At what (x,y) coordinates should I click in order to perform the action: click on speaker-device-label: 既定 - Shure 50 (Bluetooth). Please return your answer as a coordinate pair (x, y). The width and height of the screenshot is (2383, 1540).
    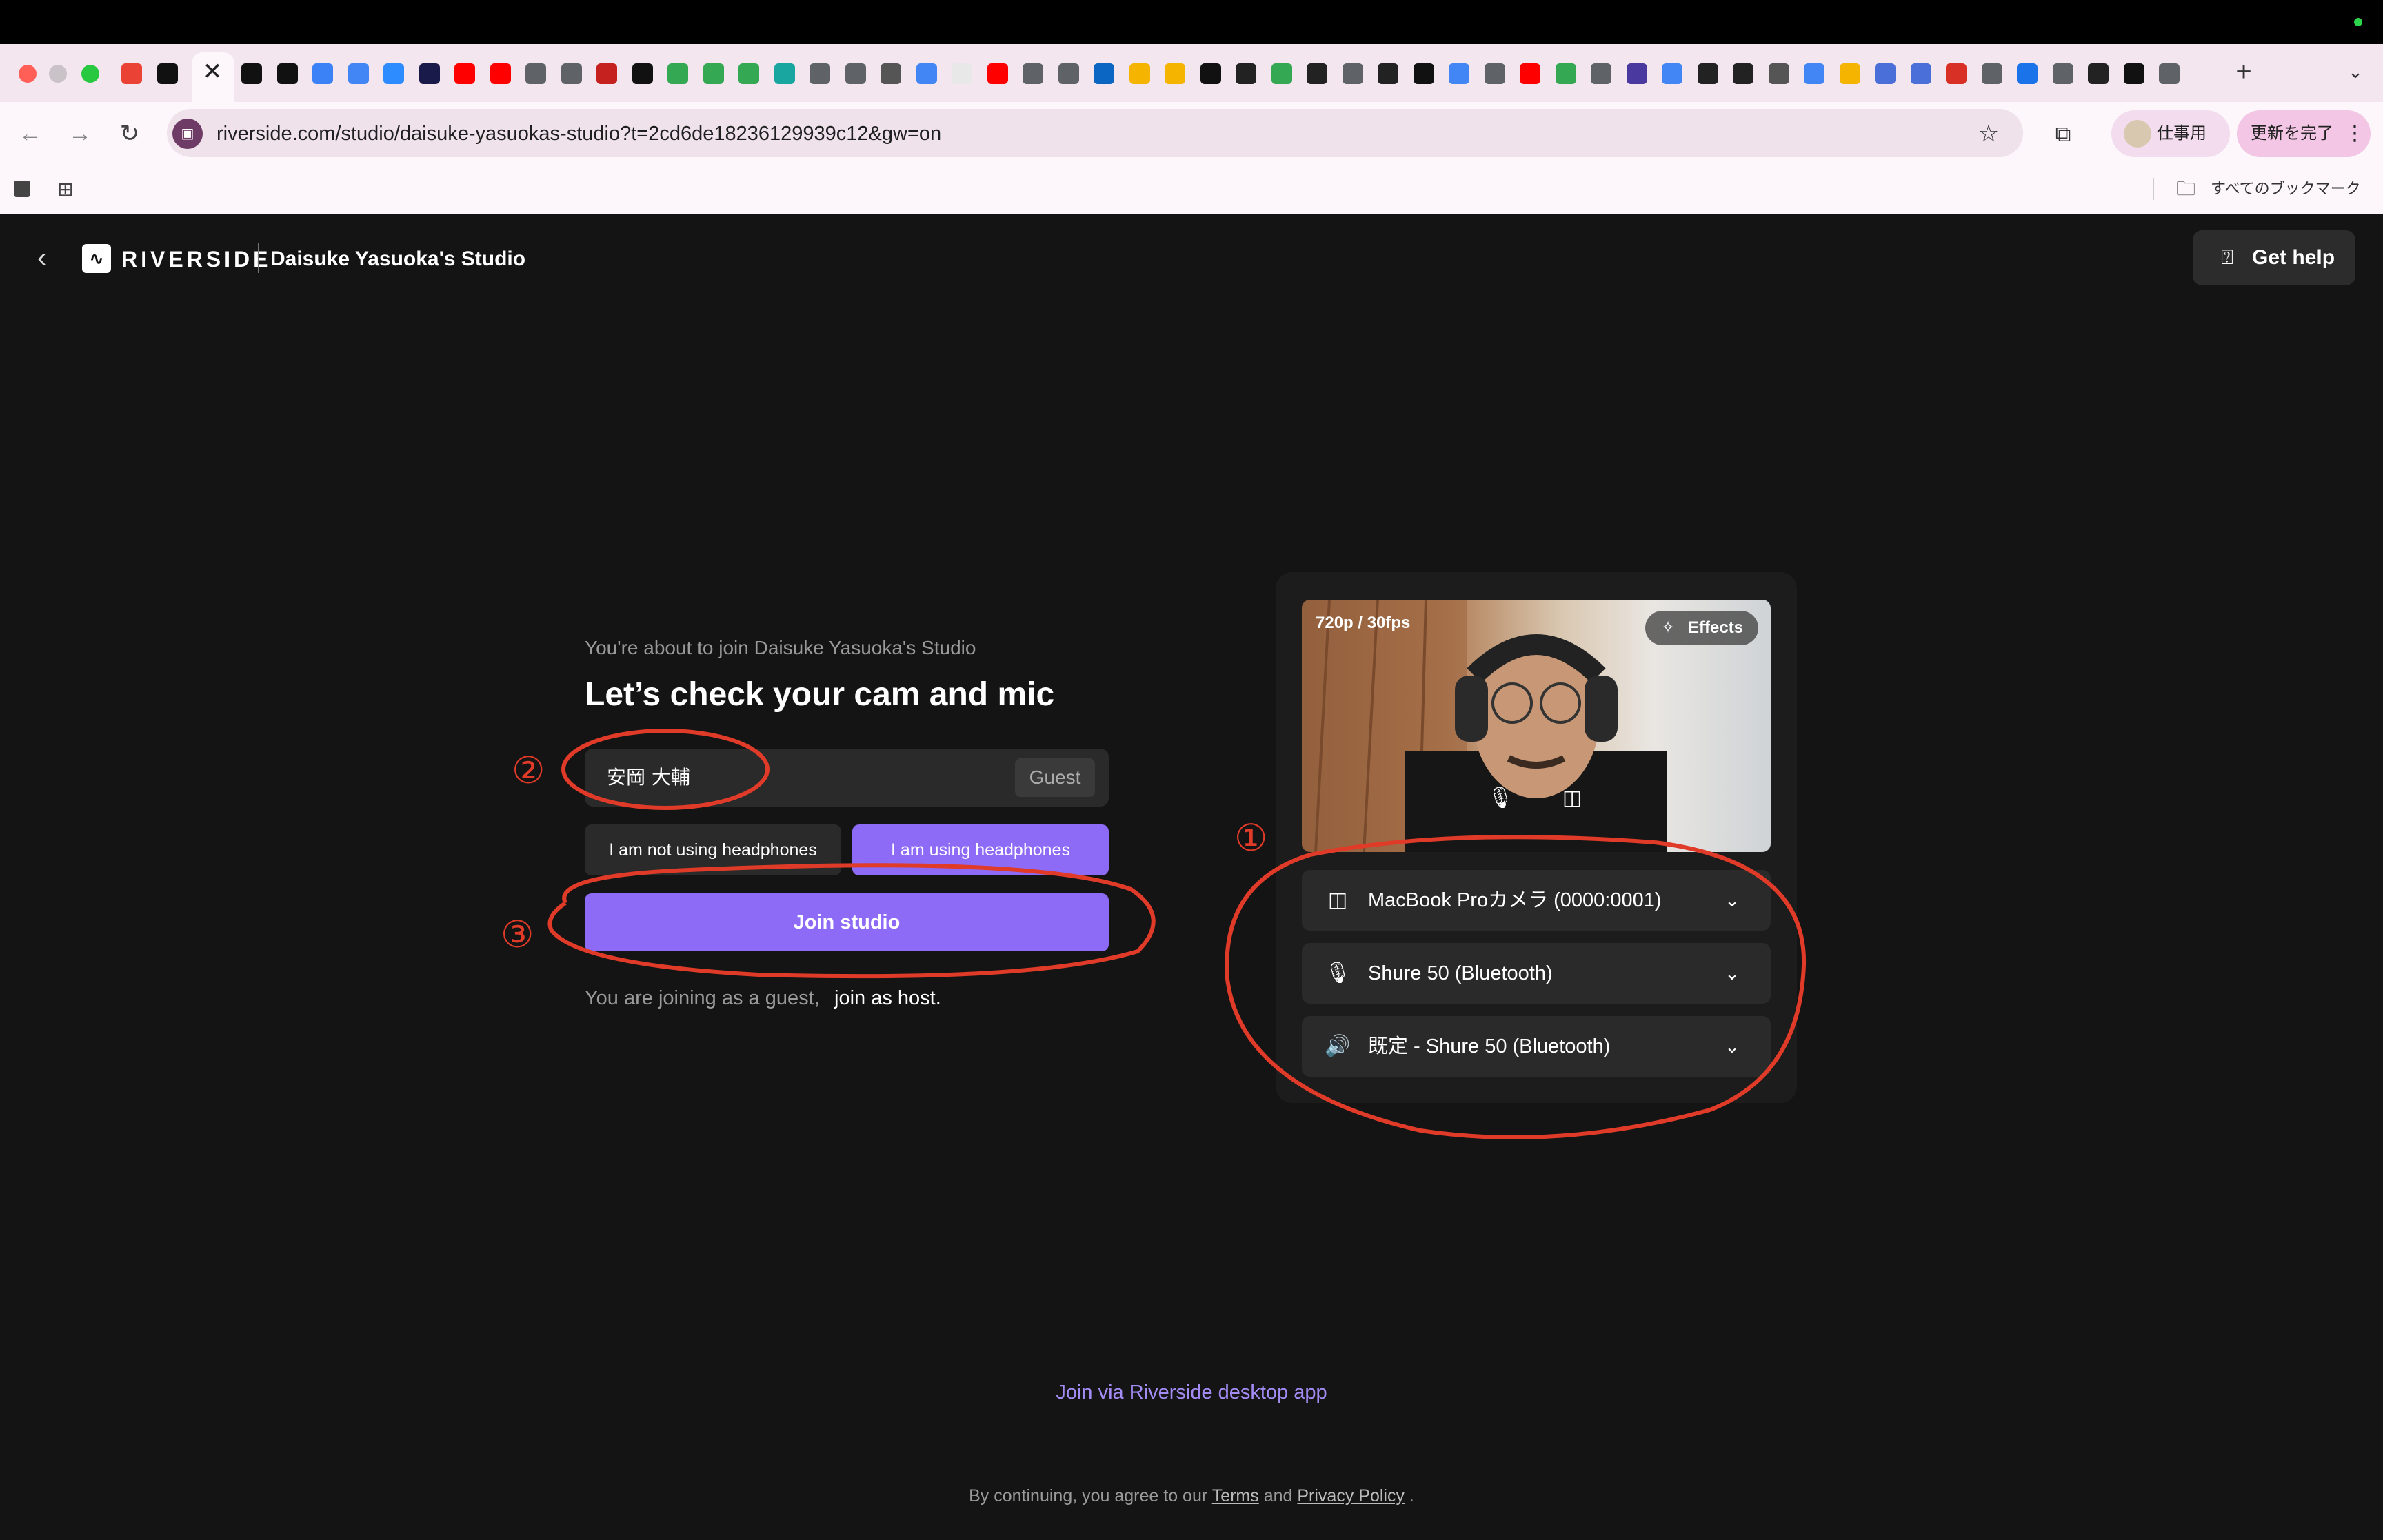
    Looking at the image, I should click on (1489, 1046).